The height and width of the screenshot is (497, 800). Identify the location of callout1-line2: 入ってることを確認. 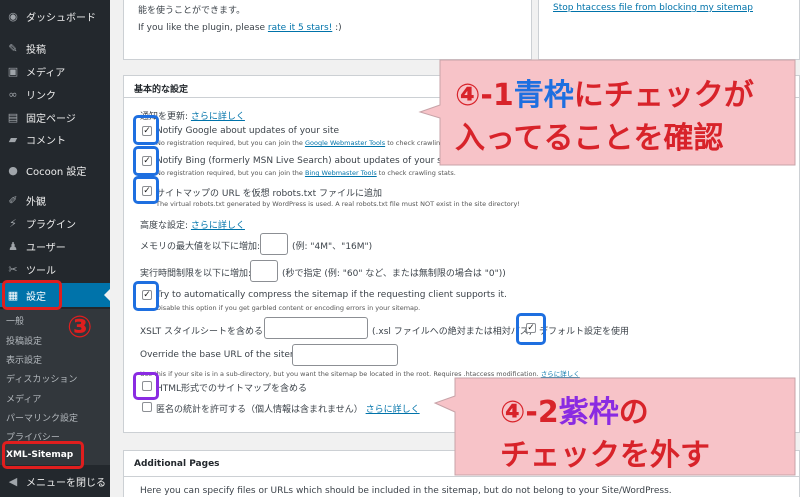
(589, 138).